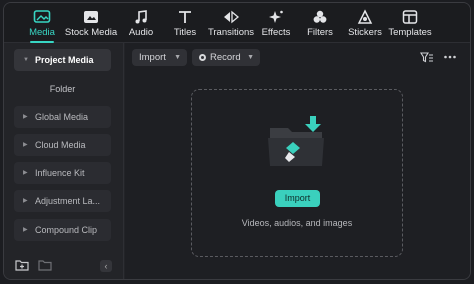 The height and width of the screenshot is (284, 474). What do you see at coordinates (152, 57) in the screenshot?
I see `import-dropdown-label: Import` at bounding box center [152, 57].